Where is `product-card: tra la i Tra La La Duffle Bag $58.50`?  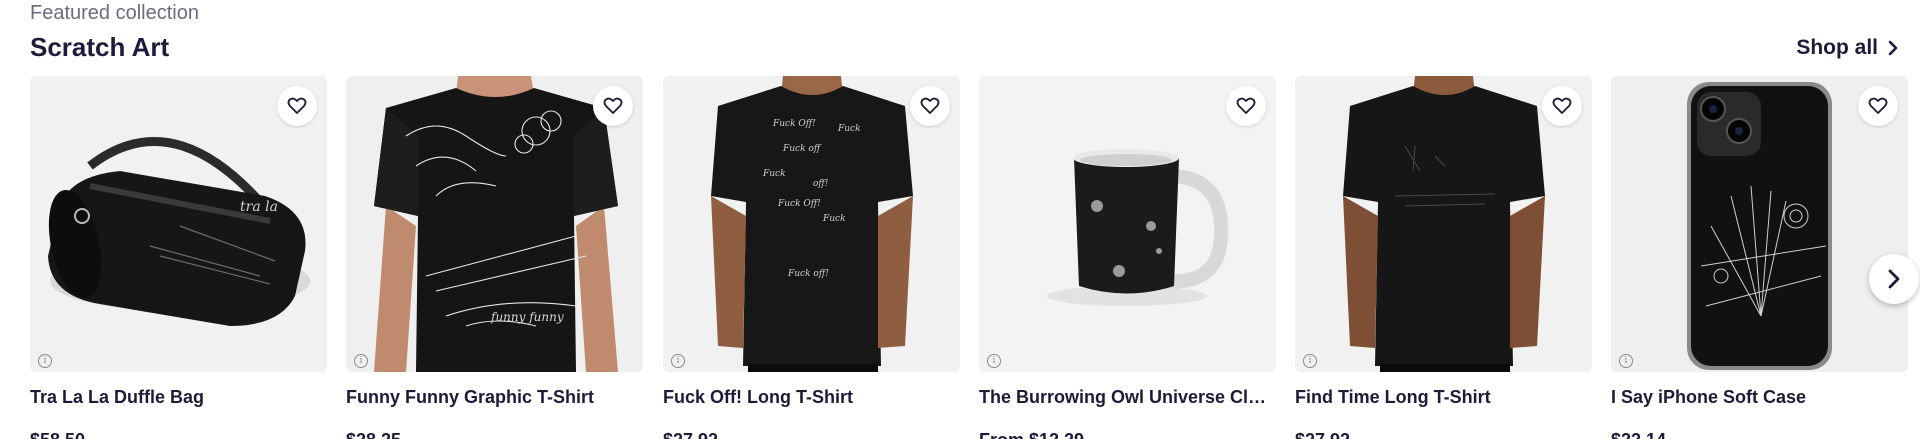 product-card: tra la i Tra La La Duffle Bag $58.50 is located at coordinates (178, 257).